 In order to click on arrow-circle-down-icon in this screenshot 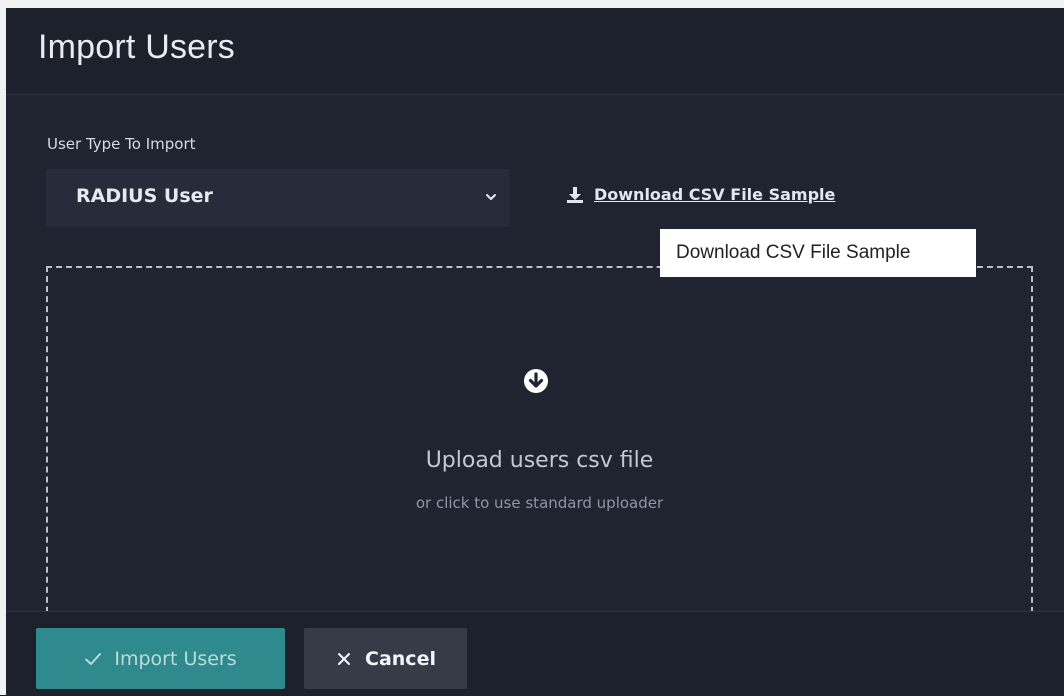, I will do `click(536, 381)`.